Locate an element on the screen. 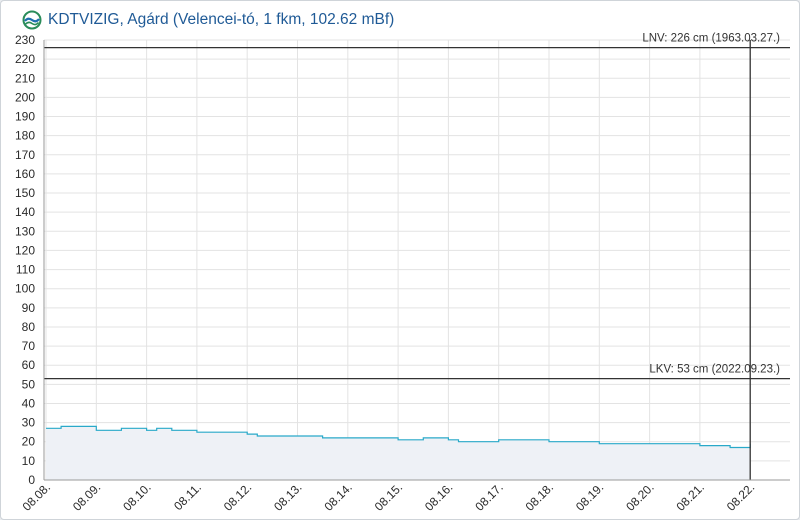 This screenshot has width=800, height=520. y-tick-label: 30 is located at coordinates (29, 423).